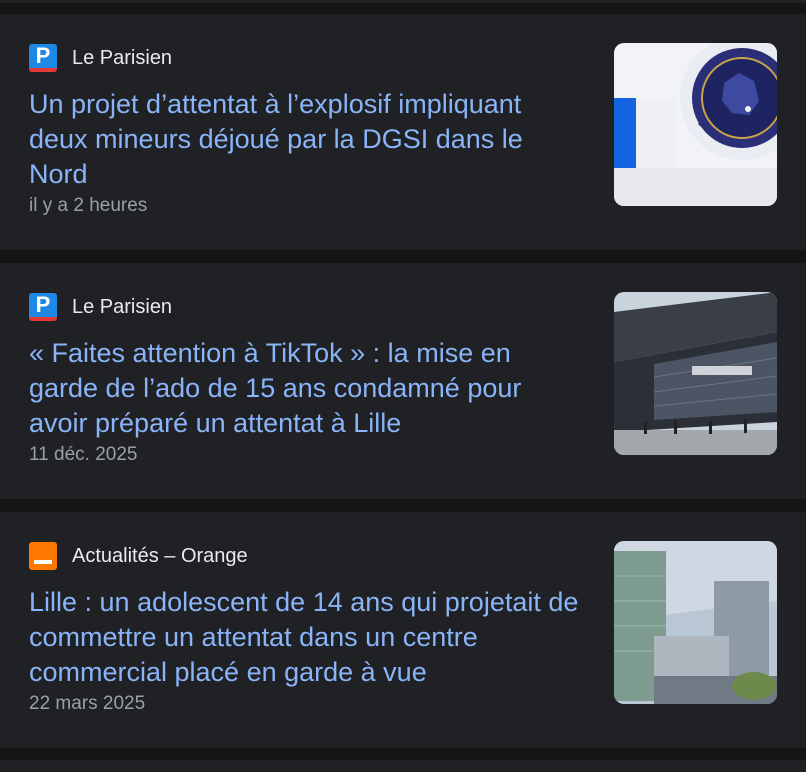 The height and width of the screenshot is (772, 806). I want to click on previous-card-edge, so click(403, 1).